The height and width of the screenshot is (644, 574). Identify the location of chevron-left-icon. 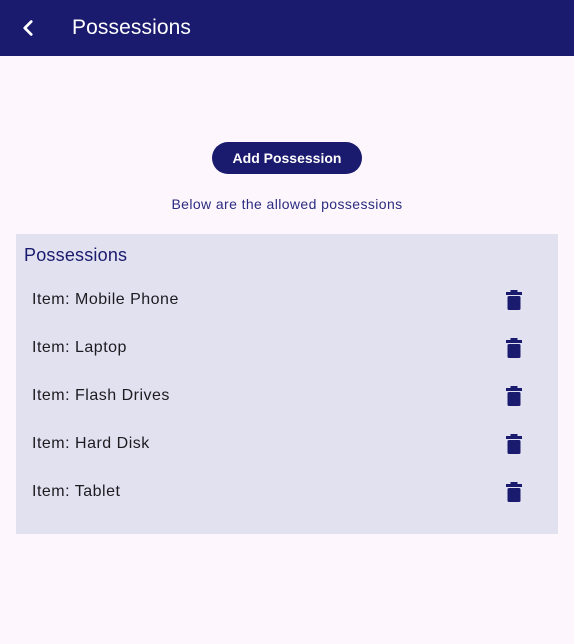
(28, 28).